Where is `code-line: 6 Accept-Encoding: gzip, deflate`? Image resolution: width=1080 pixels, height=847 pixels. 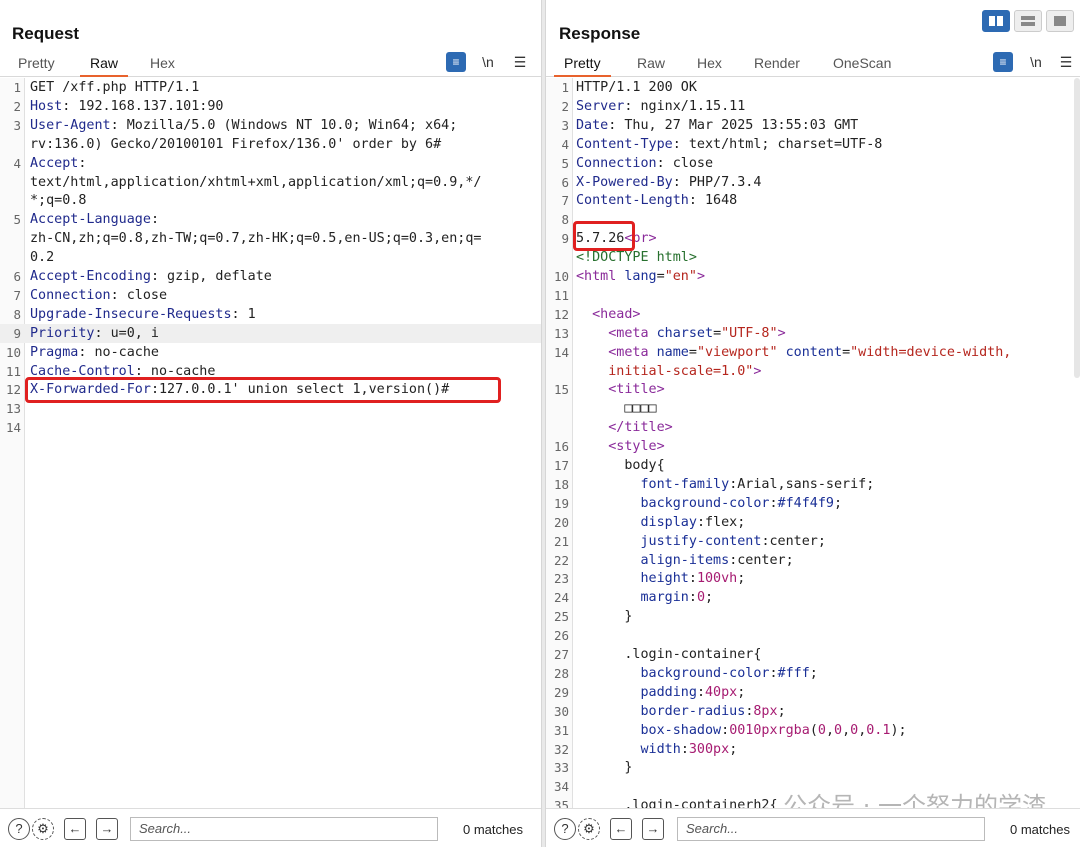
code-line: 6 Accept-Encoding: gzip, deflate is located at coordinates (270, 276).